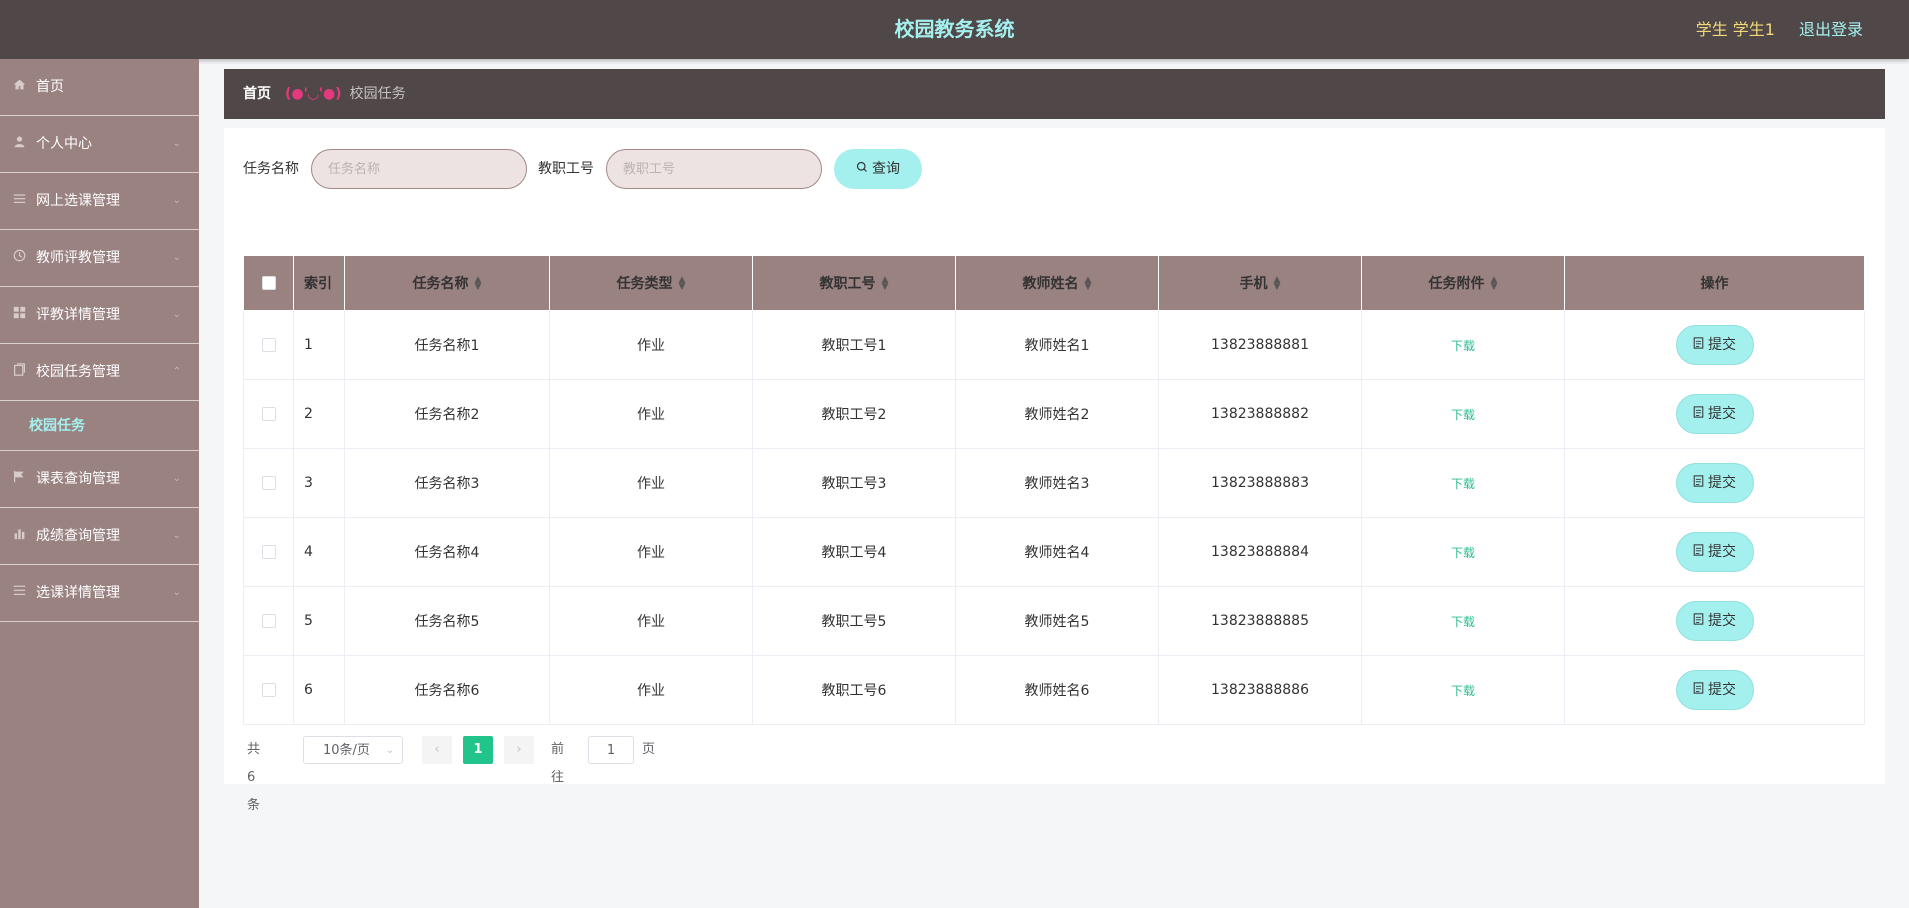  What do you see at coordinates (99, 593) in the screenshot?
I see `sidebar-item-selection-details: 选课详情管理 ⌄` at bounding box center [99, 593].